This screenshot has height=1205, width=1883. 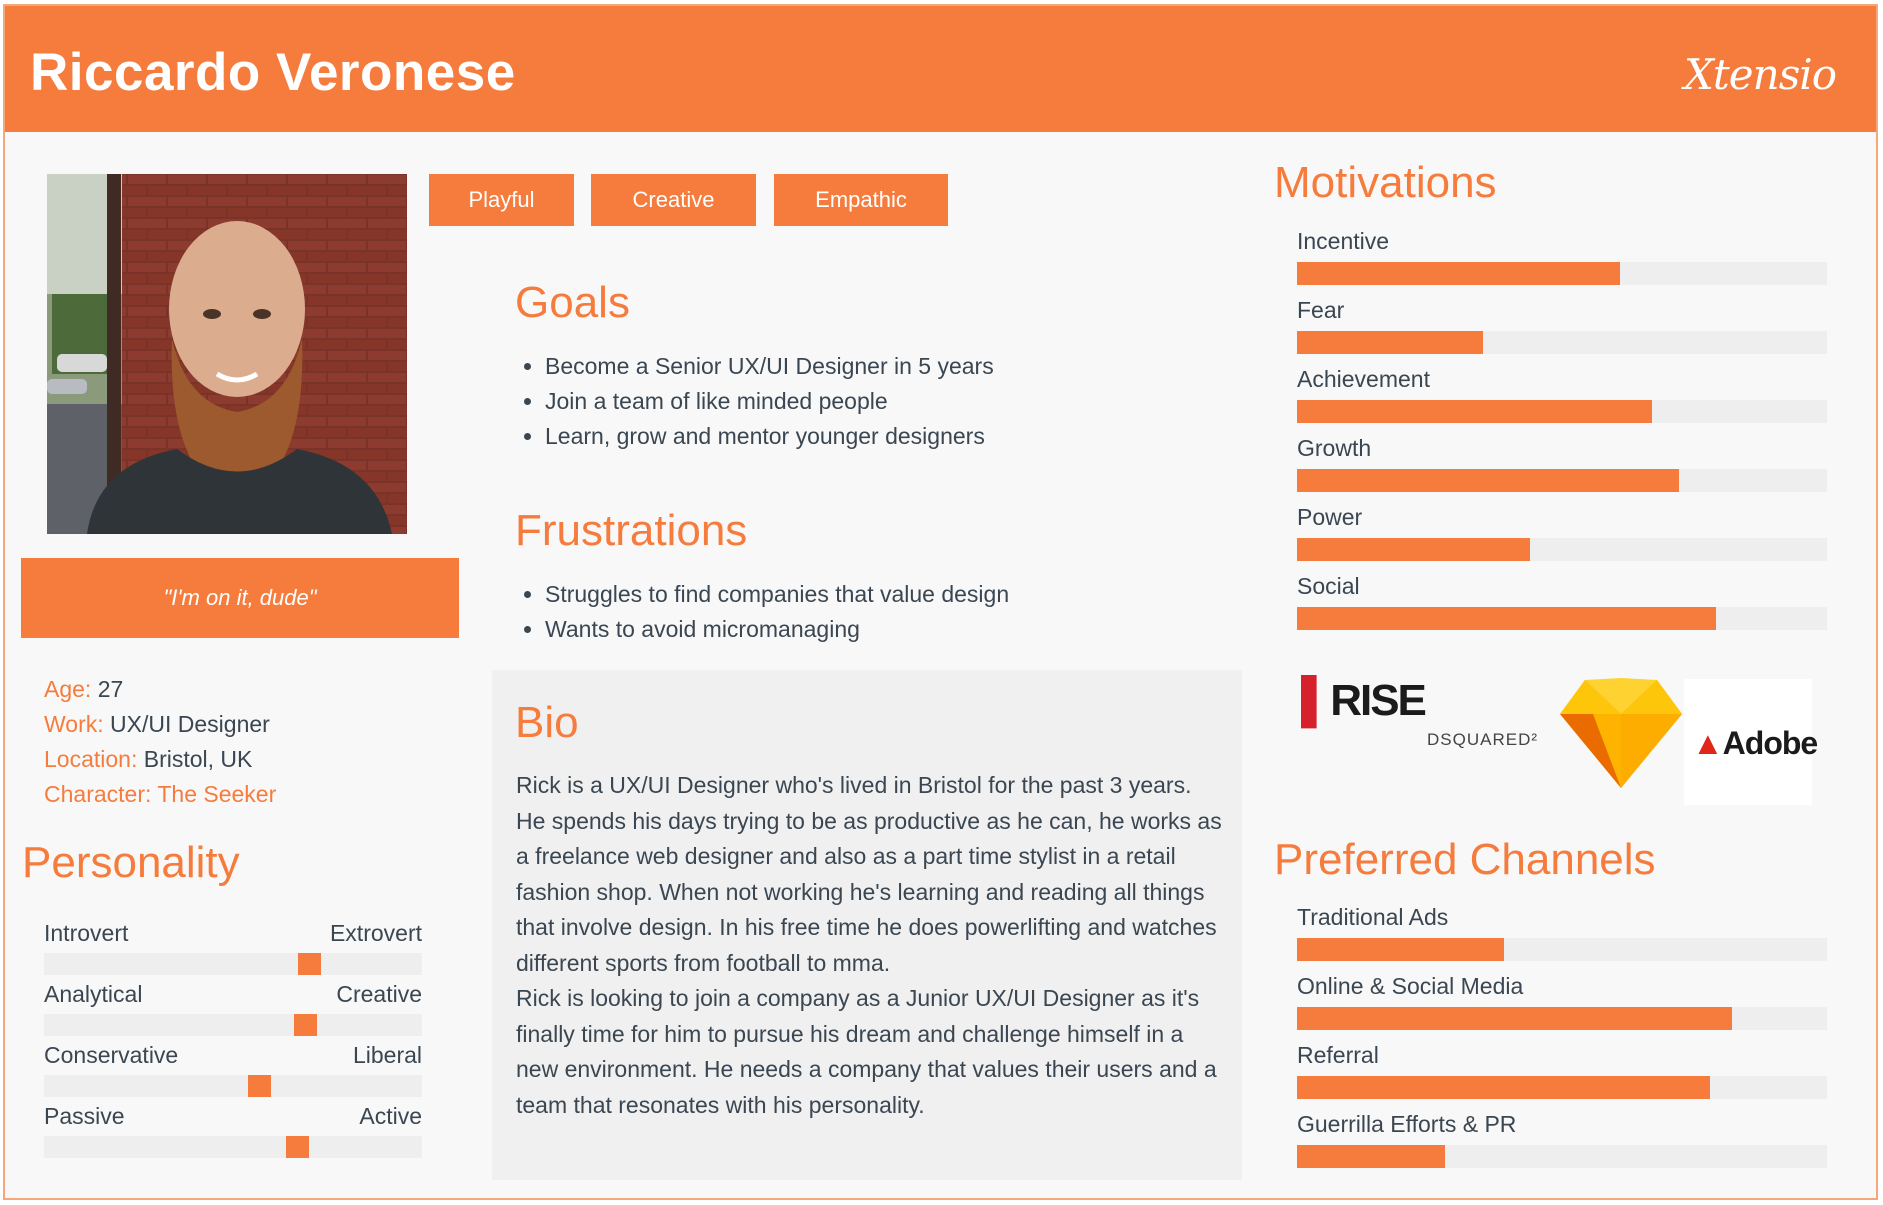 I want to click on frustrations-heading: Frustrations, so click(x=631, y=530).